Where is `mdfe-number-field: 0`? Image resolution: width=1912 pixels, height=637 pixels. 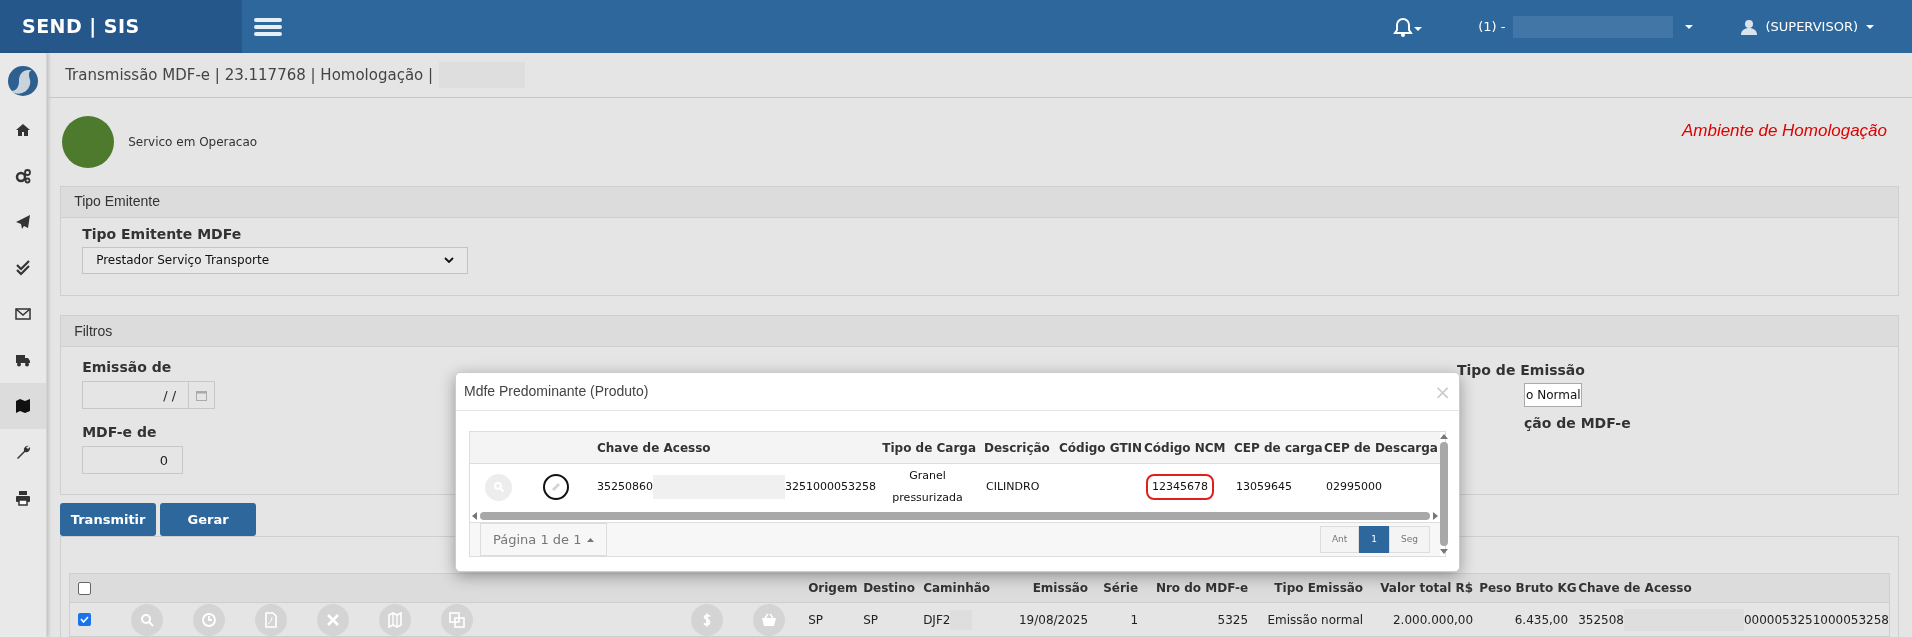 mdfe-number-field: 0 is located at coordinates (133, 460).